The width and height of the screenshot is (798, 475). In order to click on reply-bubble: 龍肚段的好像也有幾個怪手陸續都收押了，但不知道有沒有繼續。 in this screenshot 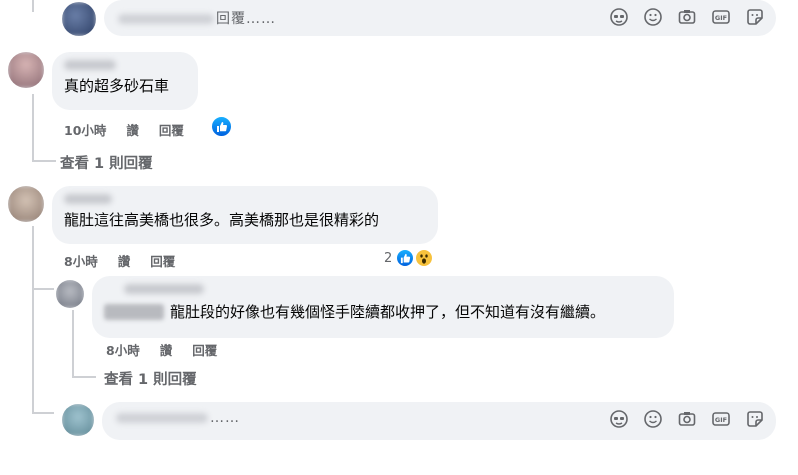, I will do `click(383, 307)`.